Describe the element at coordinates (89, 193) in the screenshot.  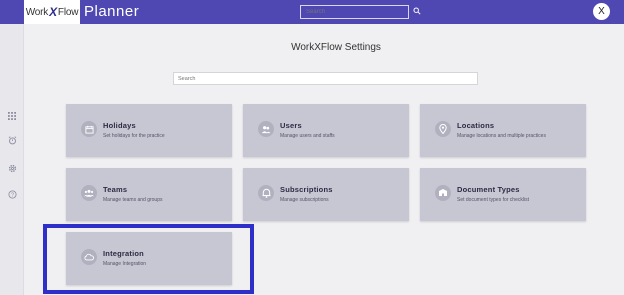
I see `team-icon` at that location.